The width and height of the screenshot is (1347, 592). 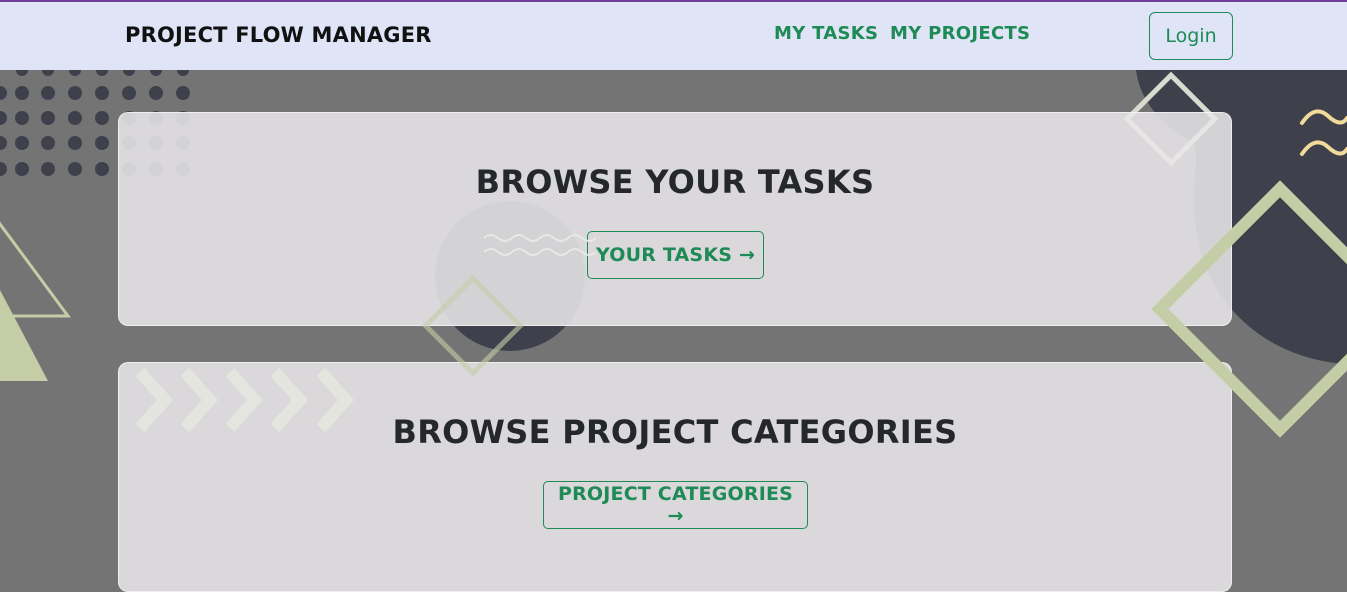 What do you see at coordinates (278, 35) in the screenshot?
I see `brand-title: PROJECT FLOW MANAGER` at bounding box center [278, 35].